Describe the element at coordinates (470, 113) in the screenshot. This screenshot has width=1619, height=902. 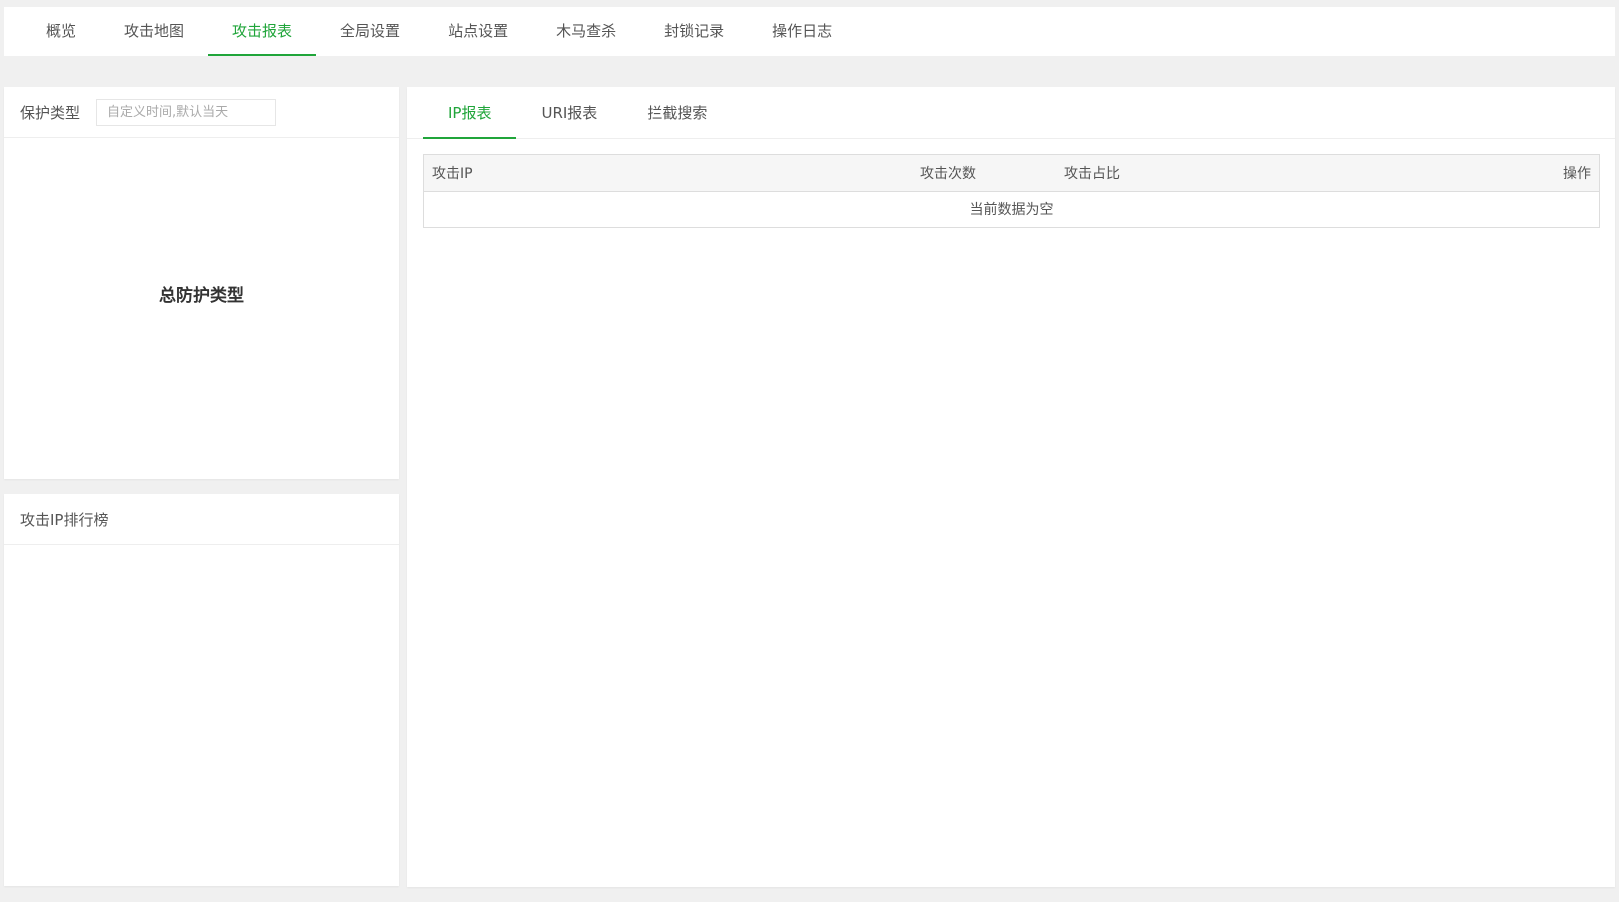
I see `tab-ip-report: IP报表` at that location.